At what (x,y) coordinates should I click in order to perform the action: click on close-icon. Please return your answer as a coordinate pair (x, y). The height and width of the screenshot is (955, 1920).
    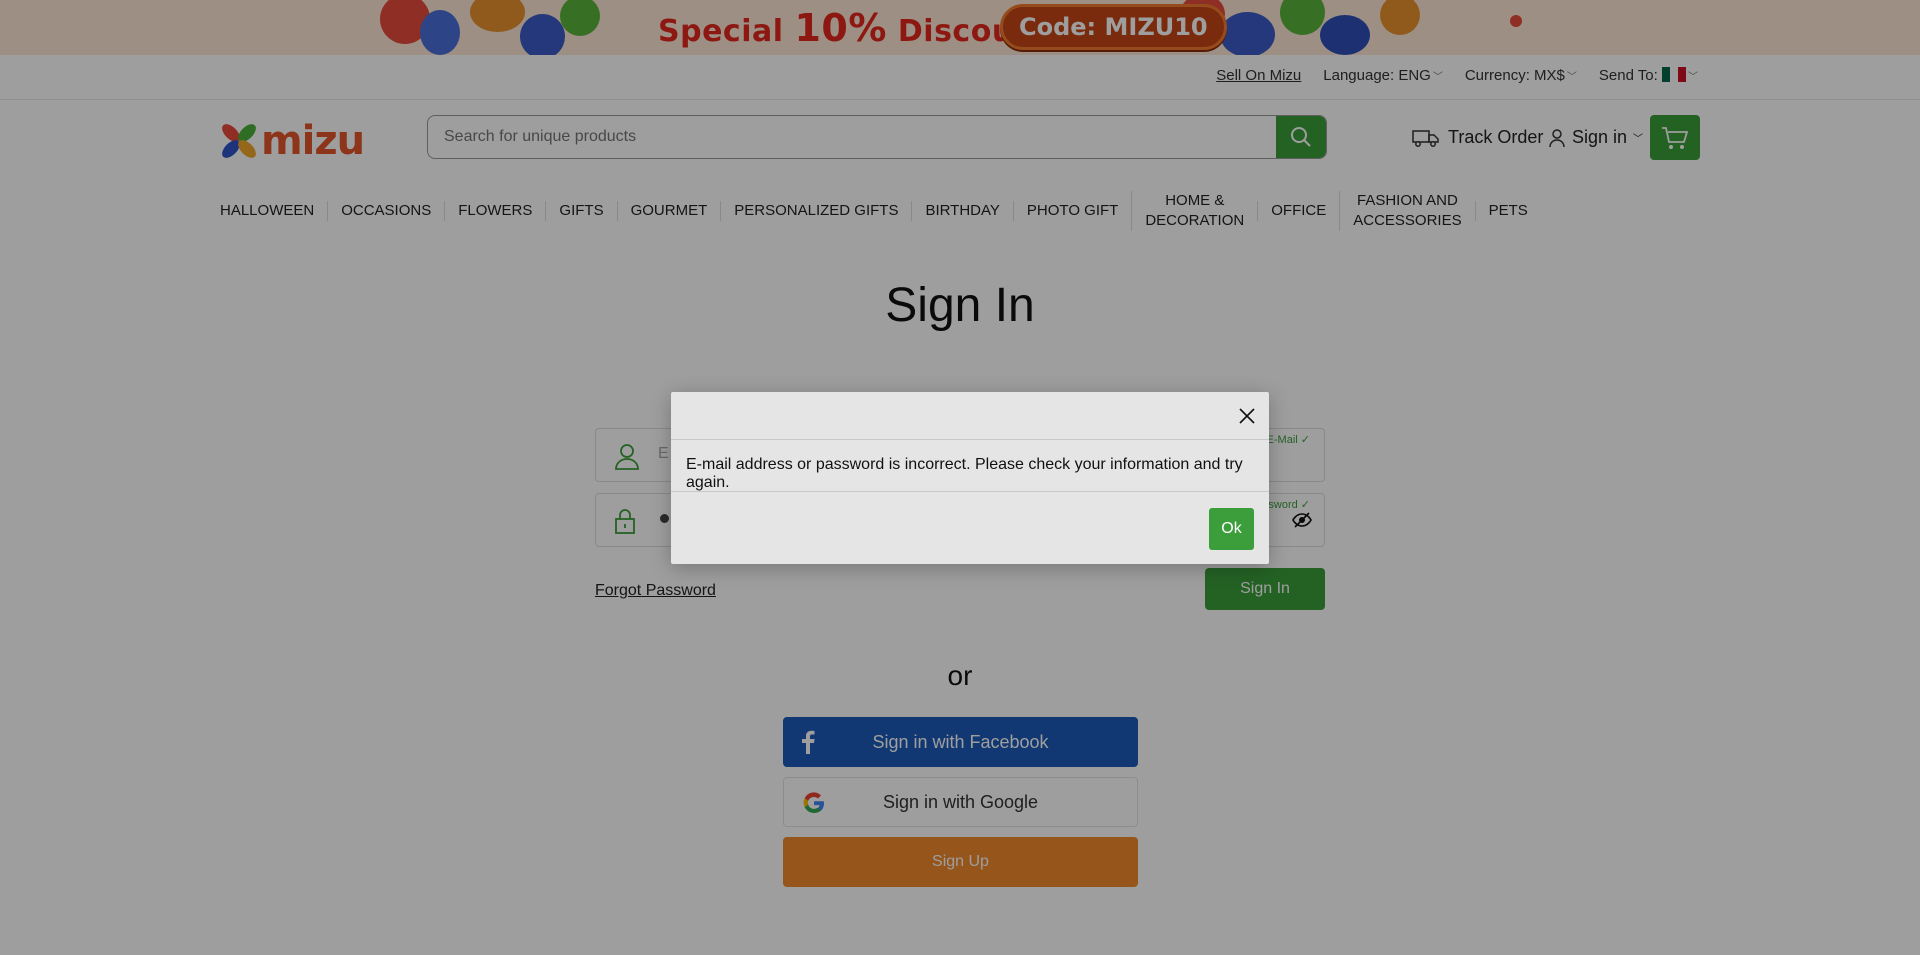
    Looking at the image, I should click on (1247, 416).